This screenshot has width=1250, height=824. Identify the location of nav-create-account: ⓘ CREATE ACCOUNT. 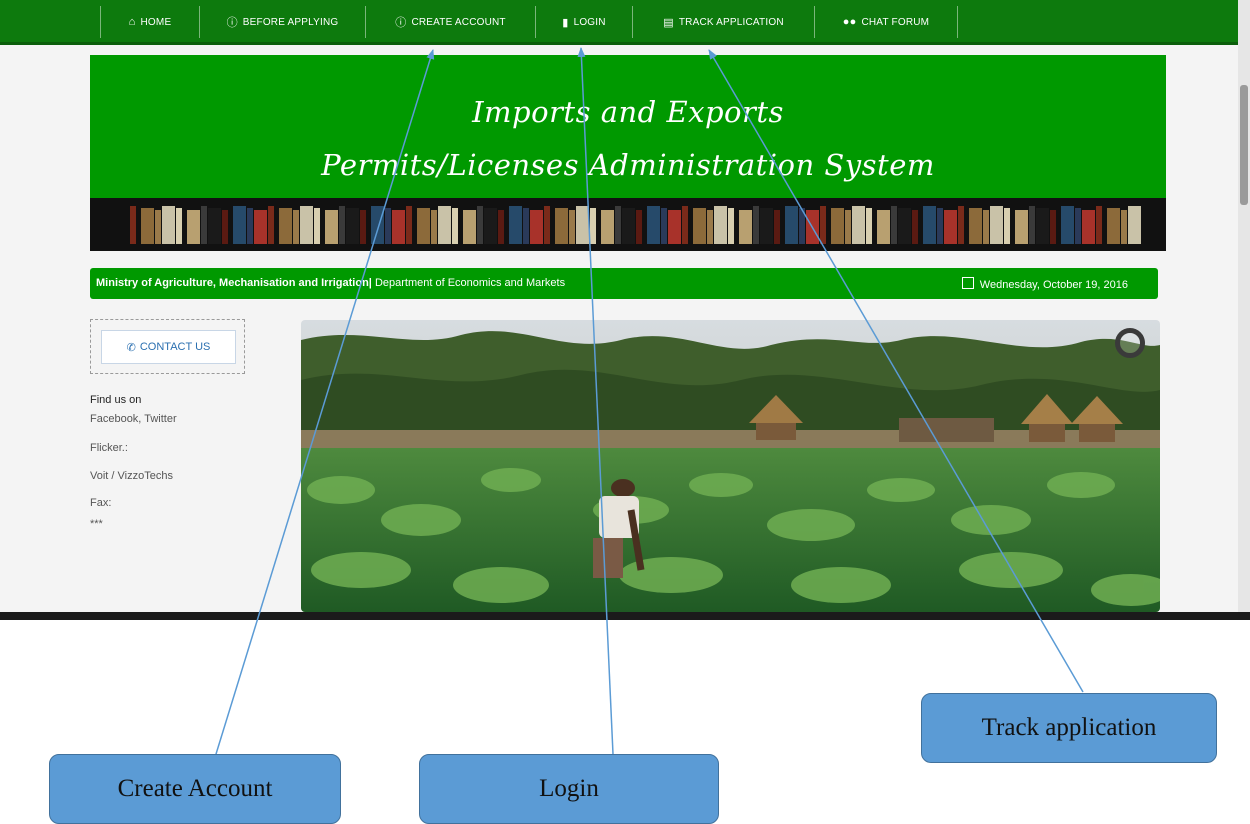
(450, 22).